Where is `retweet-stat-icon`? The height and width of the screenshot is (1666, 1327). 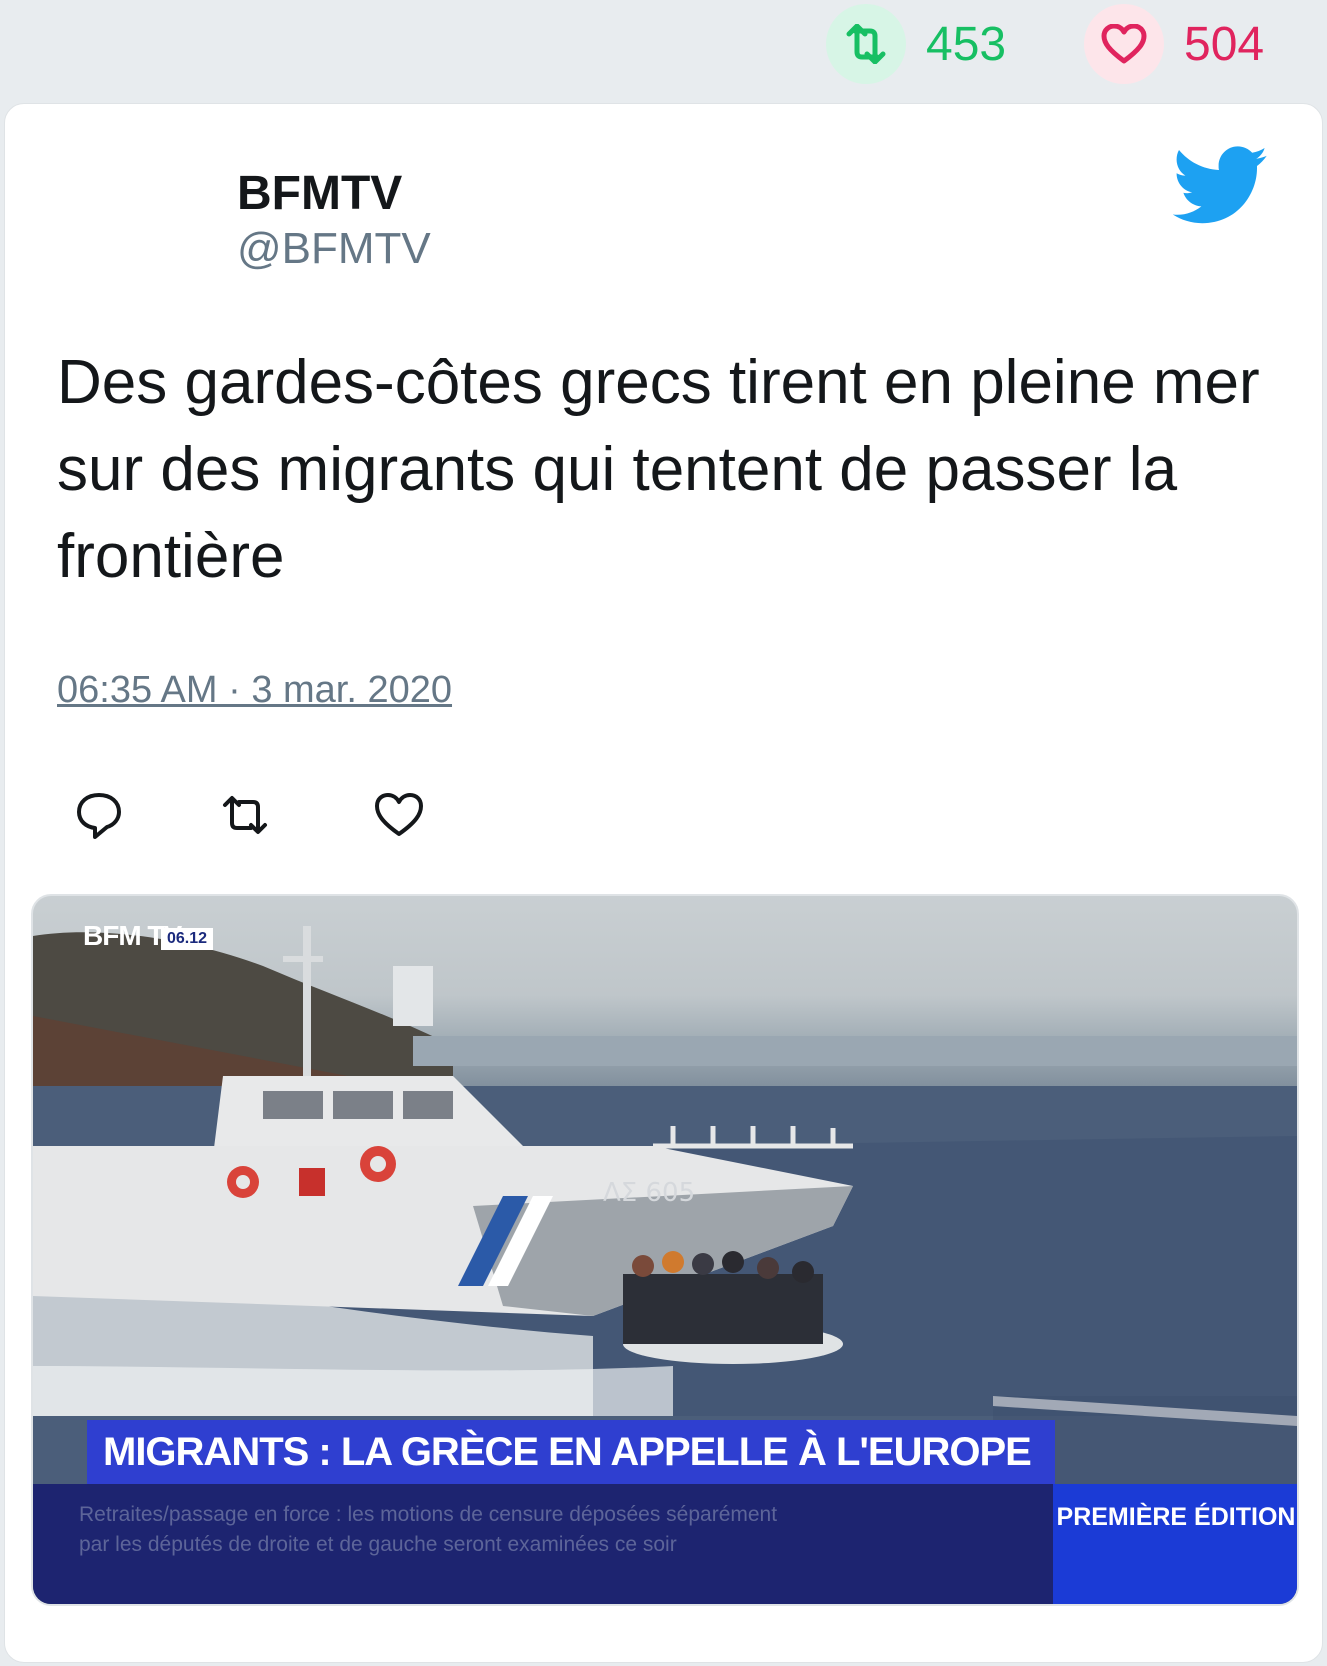 retweet-stat-icon is located at coordinates (866, 44).